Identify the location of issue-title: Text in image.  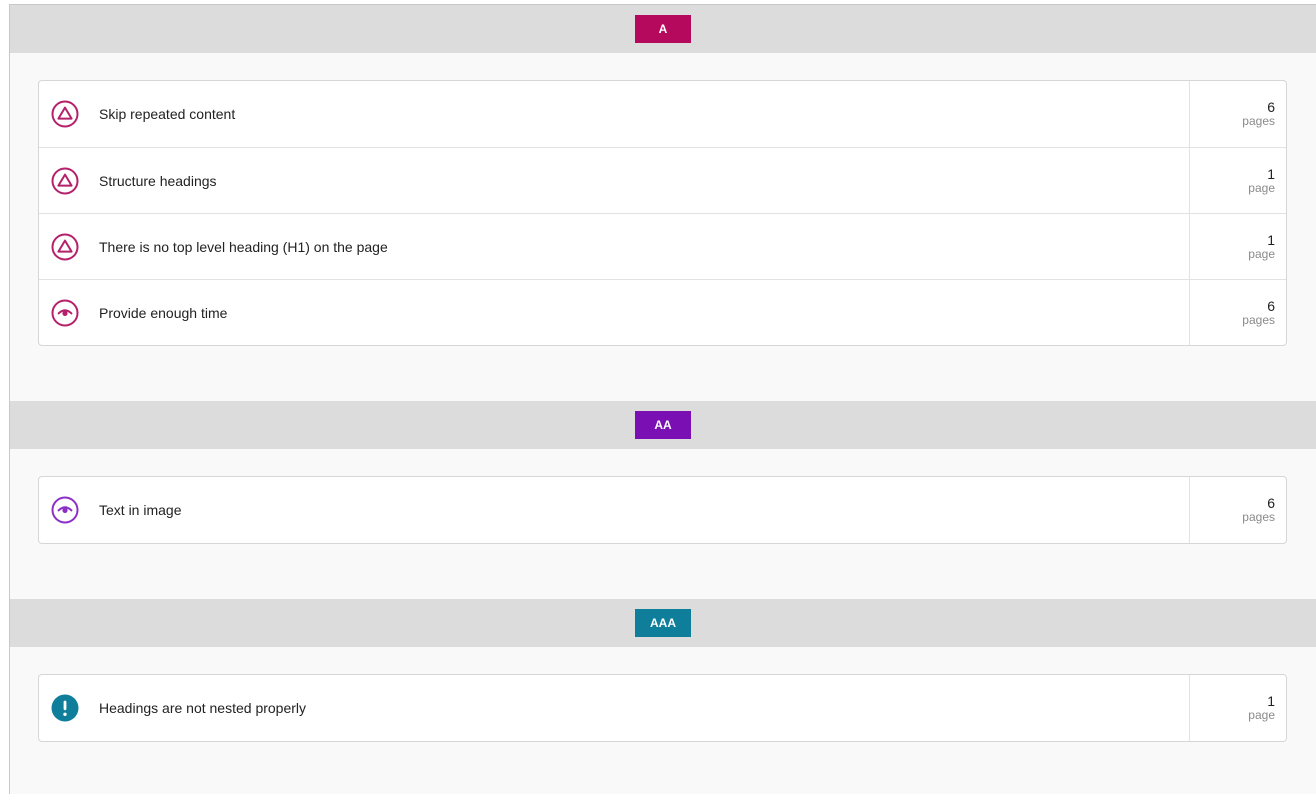
(140, 510).